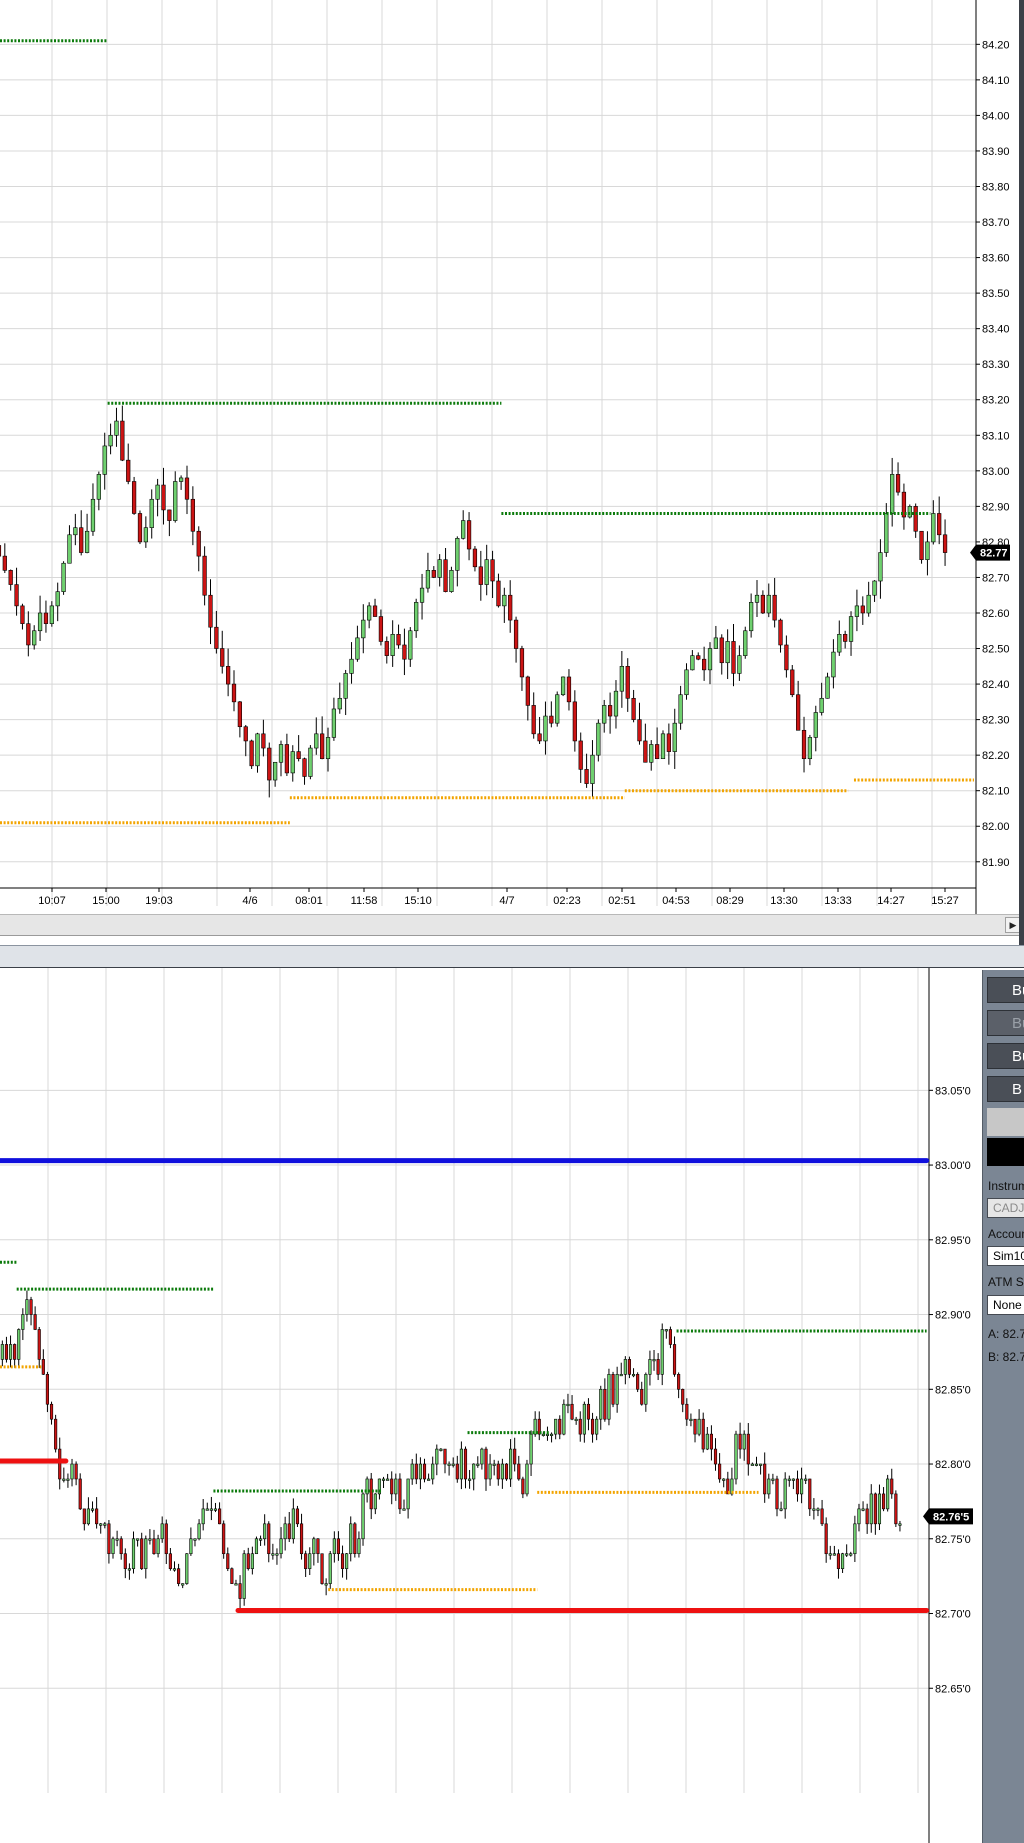 This screenshot has height=1843, width=1024. What do you see at coordinates (1006, 1282) in the screenshot?
I see `atm-strategy-label: ATM Str` at bounding box center [1006, 1282].